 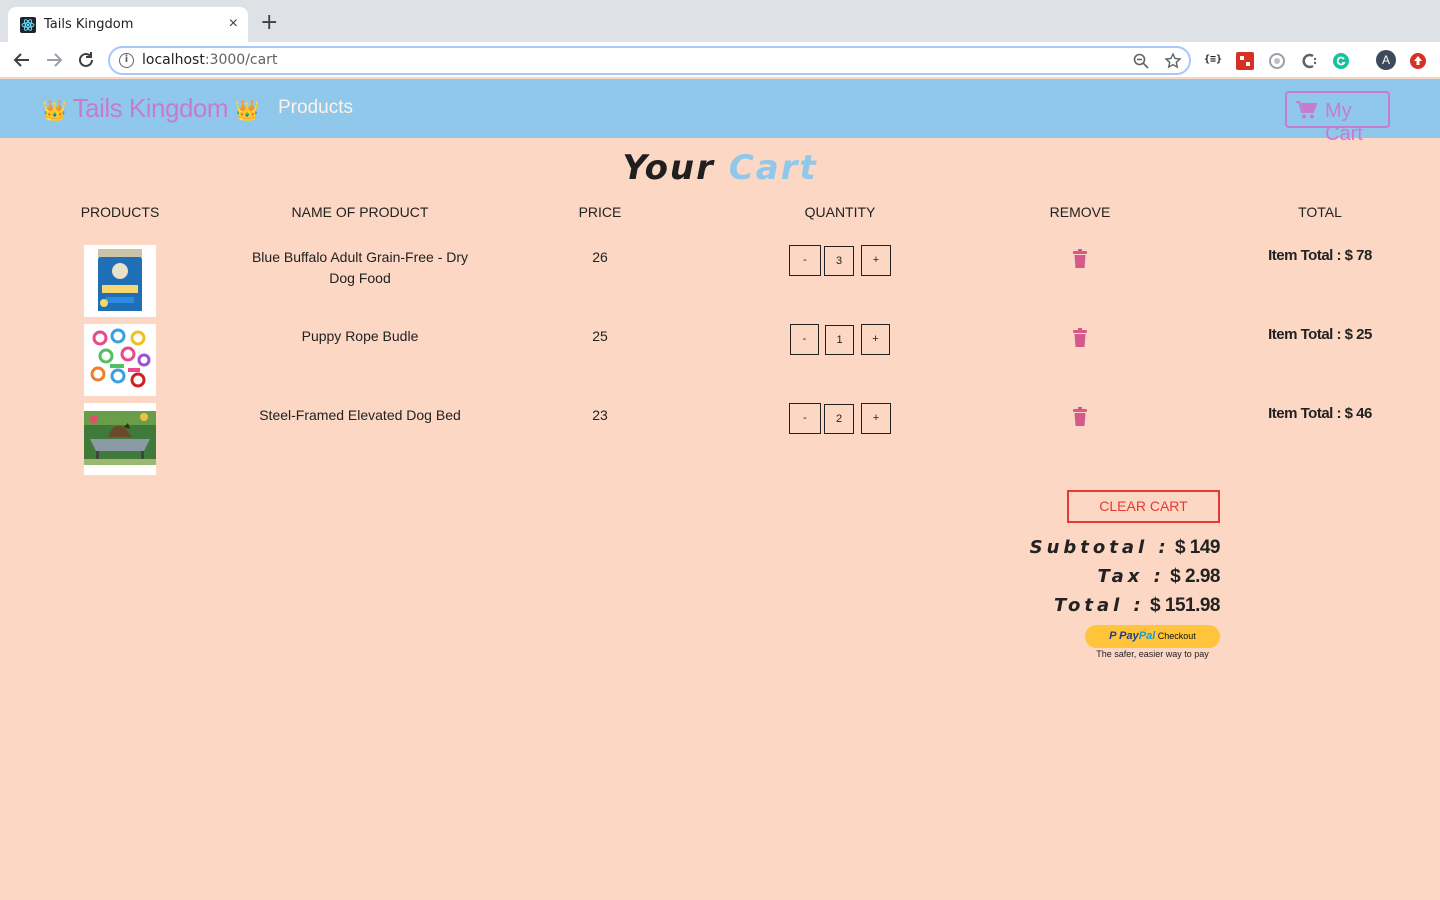 What do you see at coordinates (1320, 255) in the screenshot?
I see `item-total: Item Total : $ 78` at bounding box center [1320, 255].